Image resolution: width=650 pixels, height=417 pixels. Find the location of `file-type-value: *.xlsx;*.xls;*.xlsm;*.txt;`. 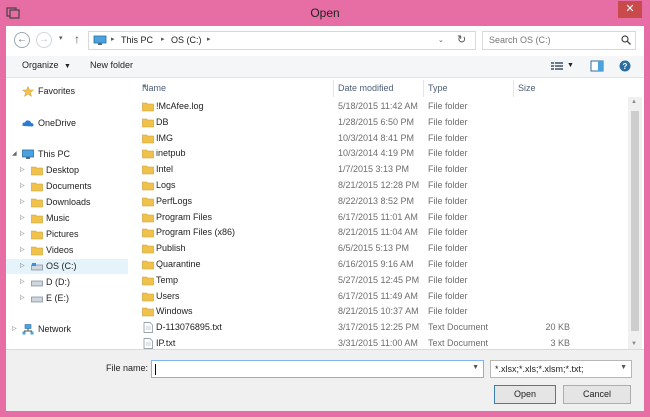

file-type-value: *.xlsx;*.xls;*.xlsm;*.txt; is located at coordinates (539, 369).